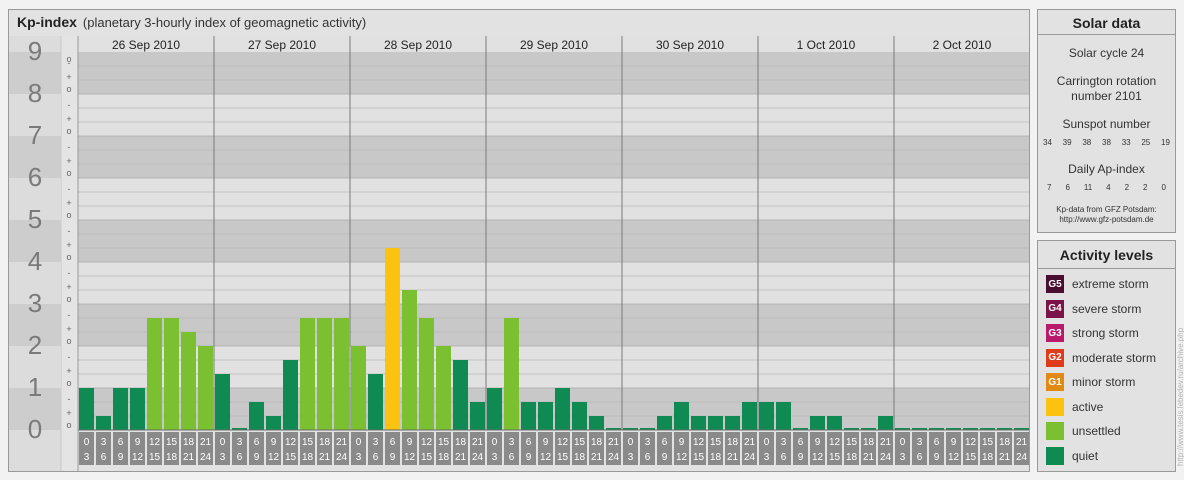 This screenshot has width=1184, height=480. I want to click on solar-data-title: Solar data, so click(1106, 23).